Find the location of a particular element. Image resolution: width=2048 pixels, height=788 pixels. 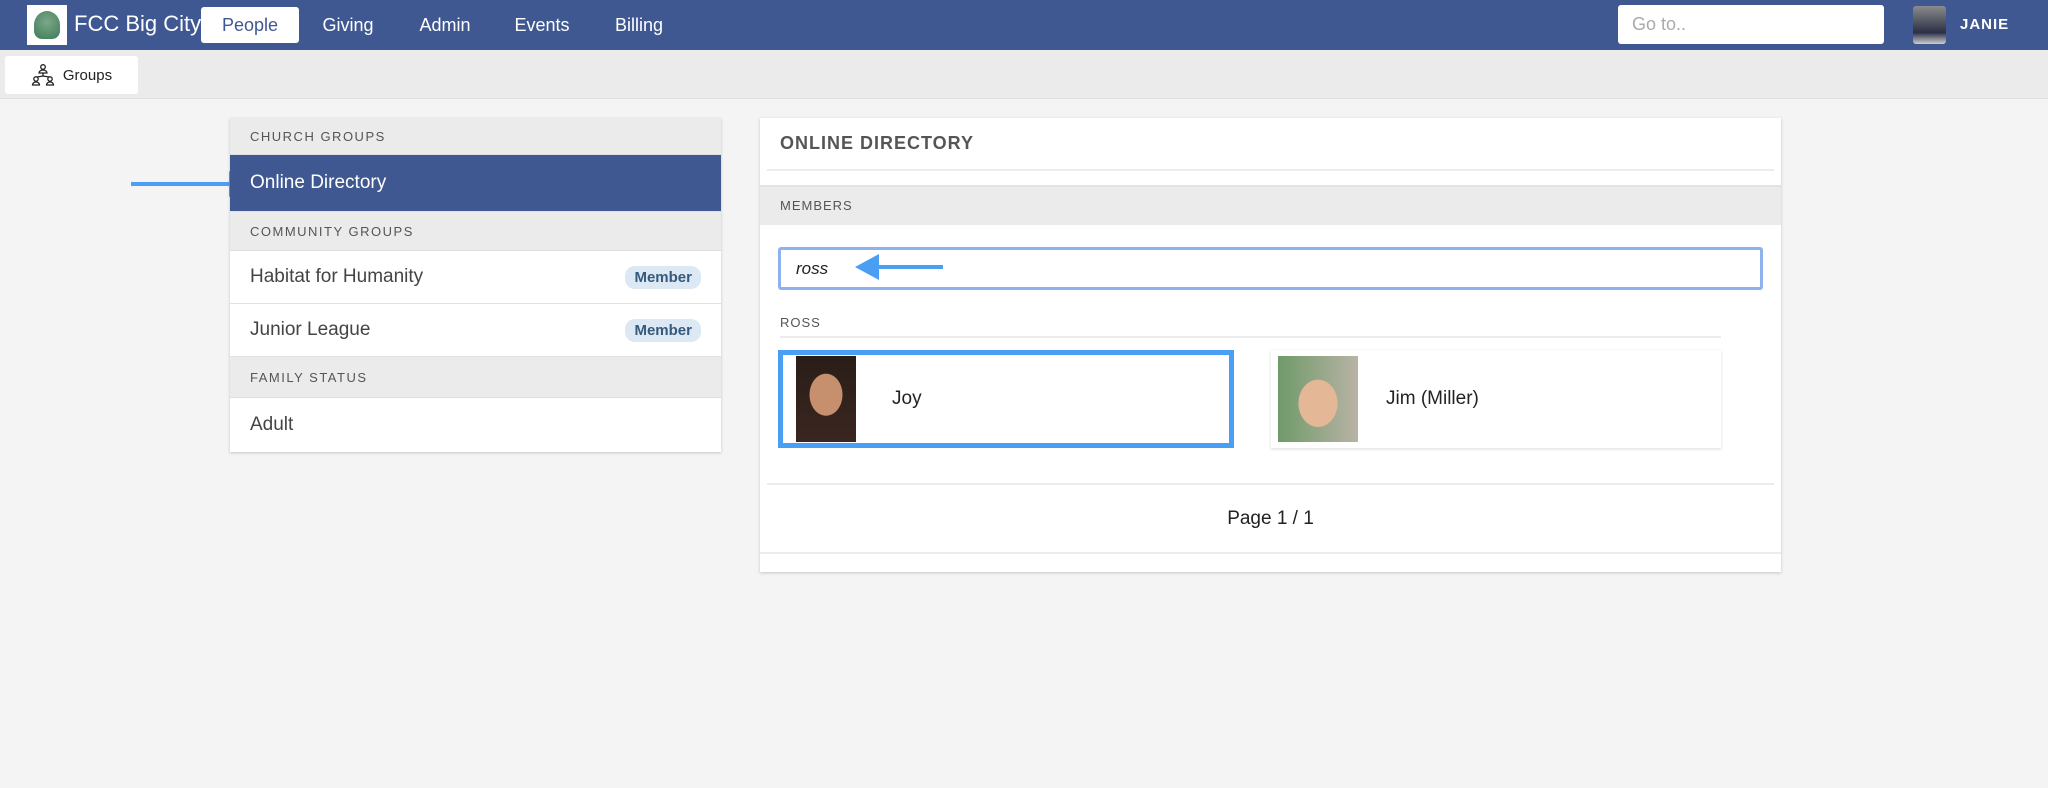

group-label: Junior League is located at coordinates (310, 329).